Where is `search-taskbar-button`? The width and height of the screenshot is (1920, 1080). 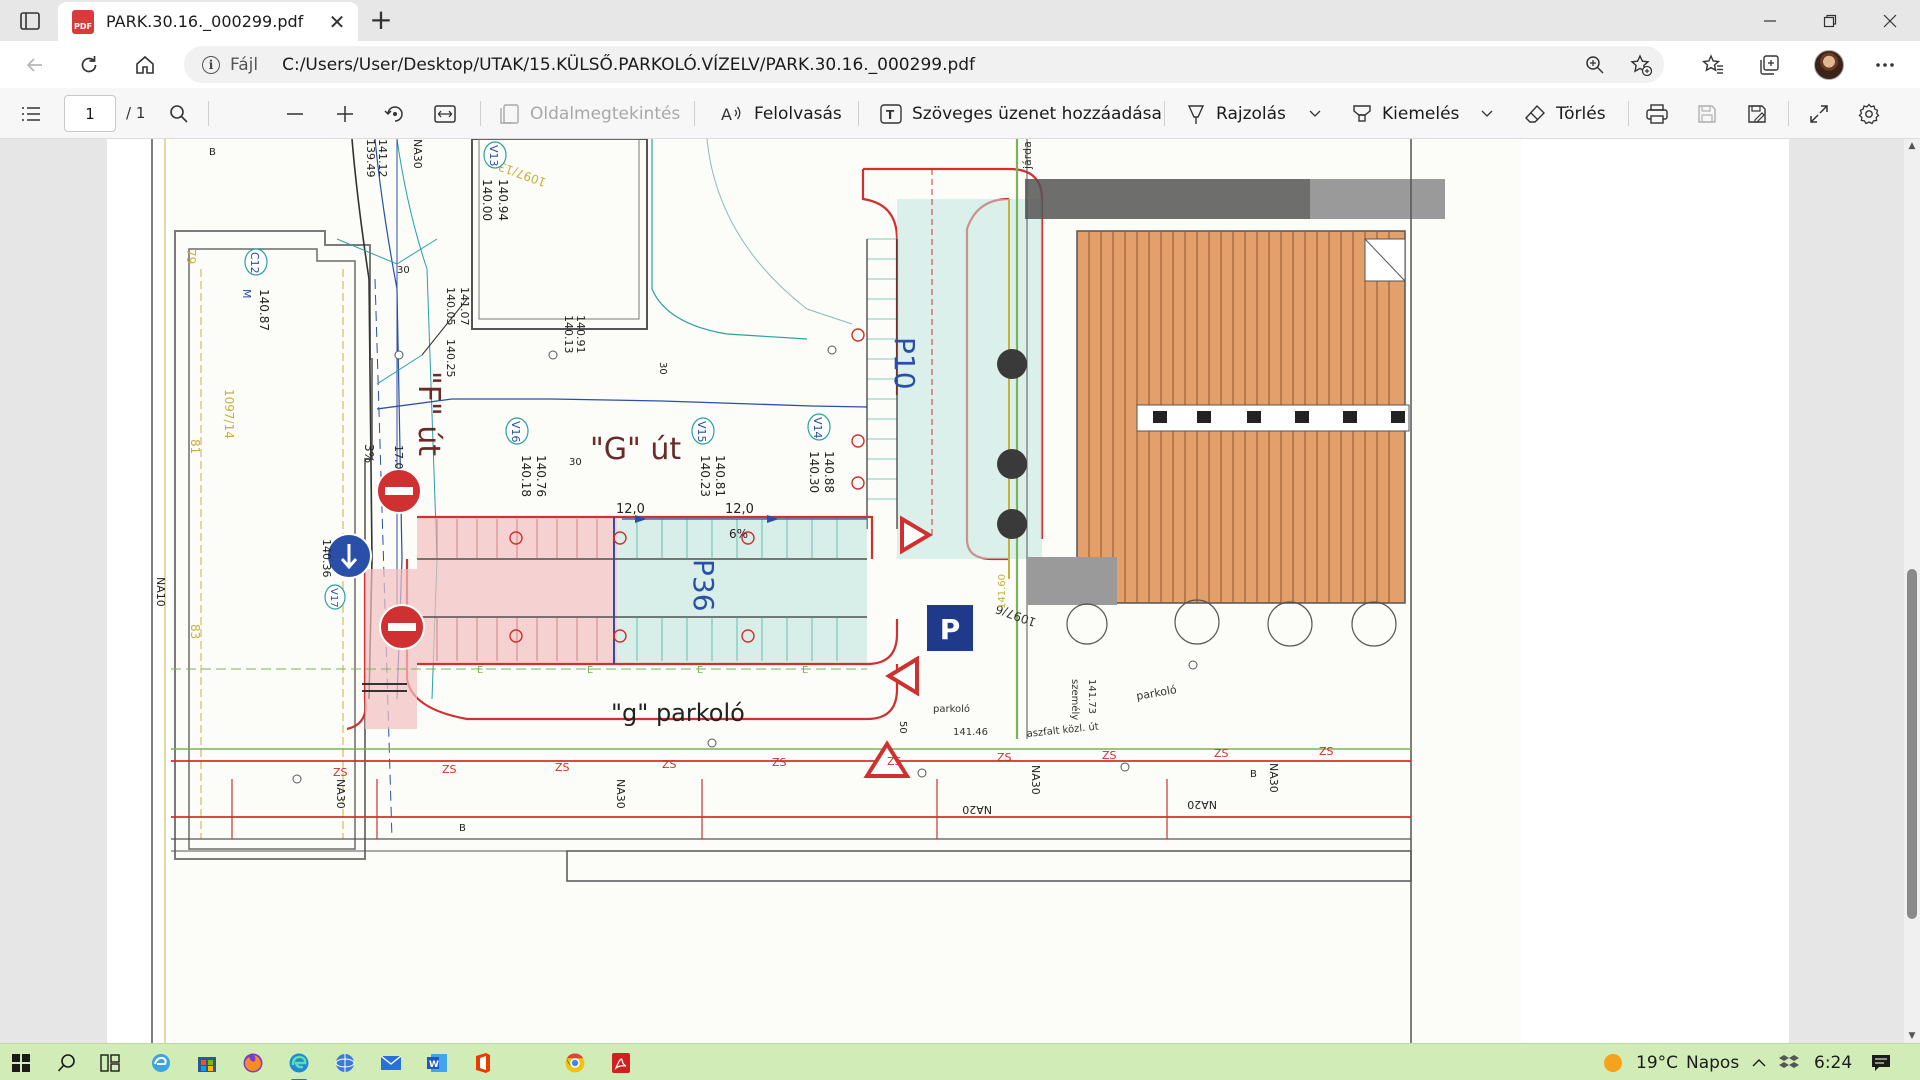 search-taskbar-button is located at coordinates (67, 1063).